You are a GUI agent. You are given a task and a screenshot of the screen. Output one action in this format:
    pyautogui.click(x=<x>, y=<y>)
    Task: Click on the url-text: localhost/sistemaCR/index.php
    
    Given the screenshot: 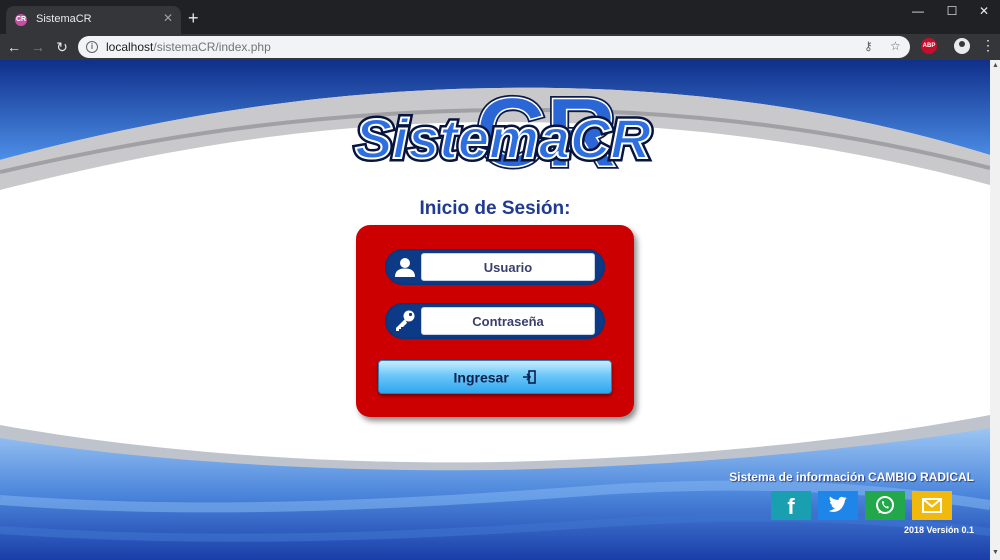 What is the action you would take?
    pyautogui.click(x=188, y=47)
    